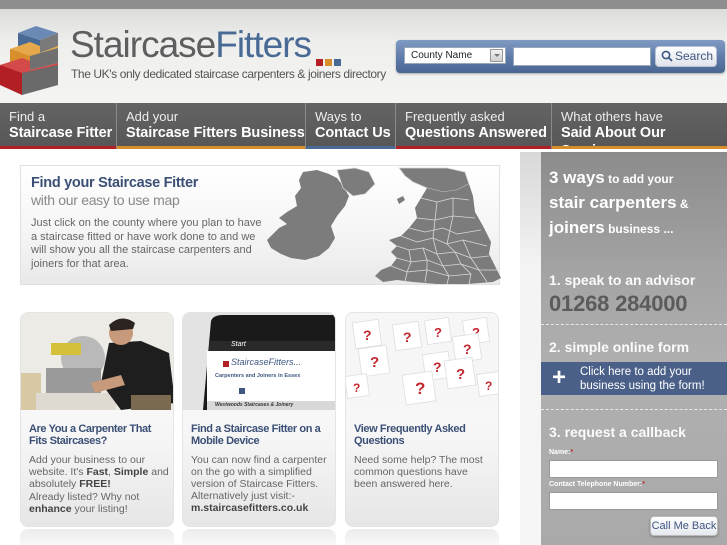 The width and height of the screenshot is (727, 545). I want to click on brand-dot-orange, so click(328, 62).